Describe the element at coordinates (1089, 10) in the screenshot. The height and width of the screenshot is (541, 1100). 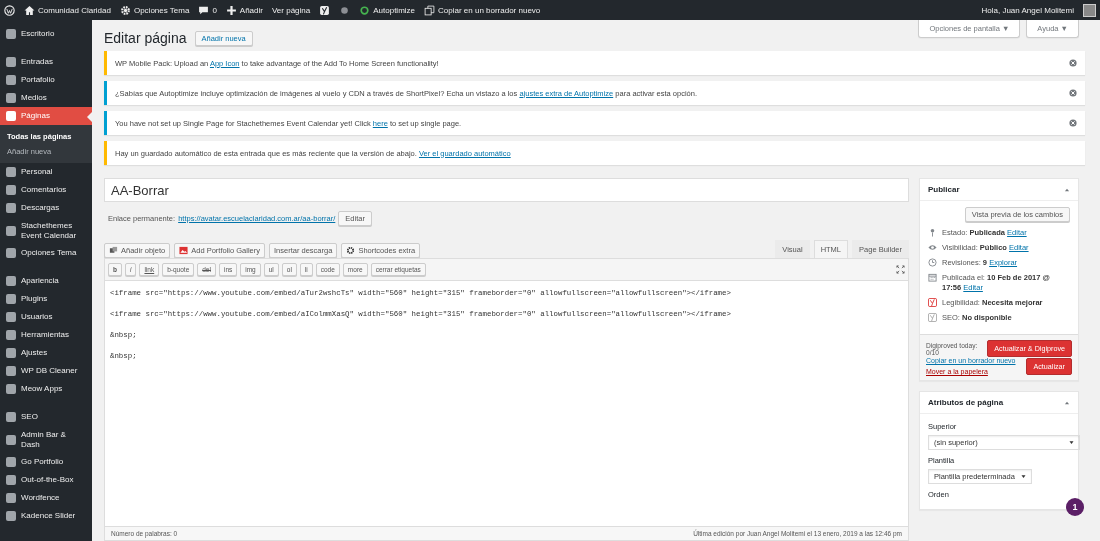
I see `avatar` at that location.